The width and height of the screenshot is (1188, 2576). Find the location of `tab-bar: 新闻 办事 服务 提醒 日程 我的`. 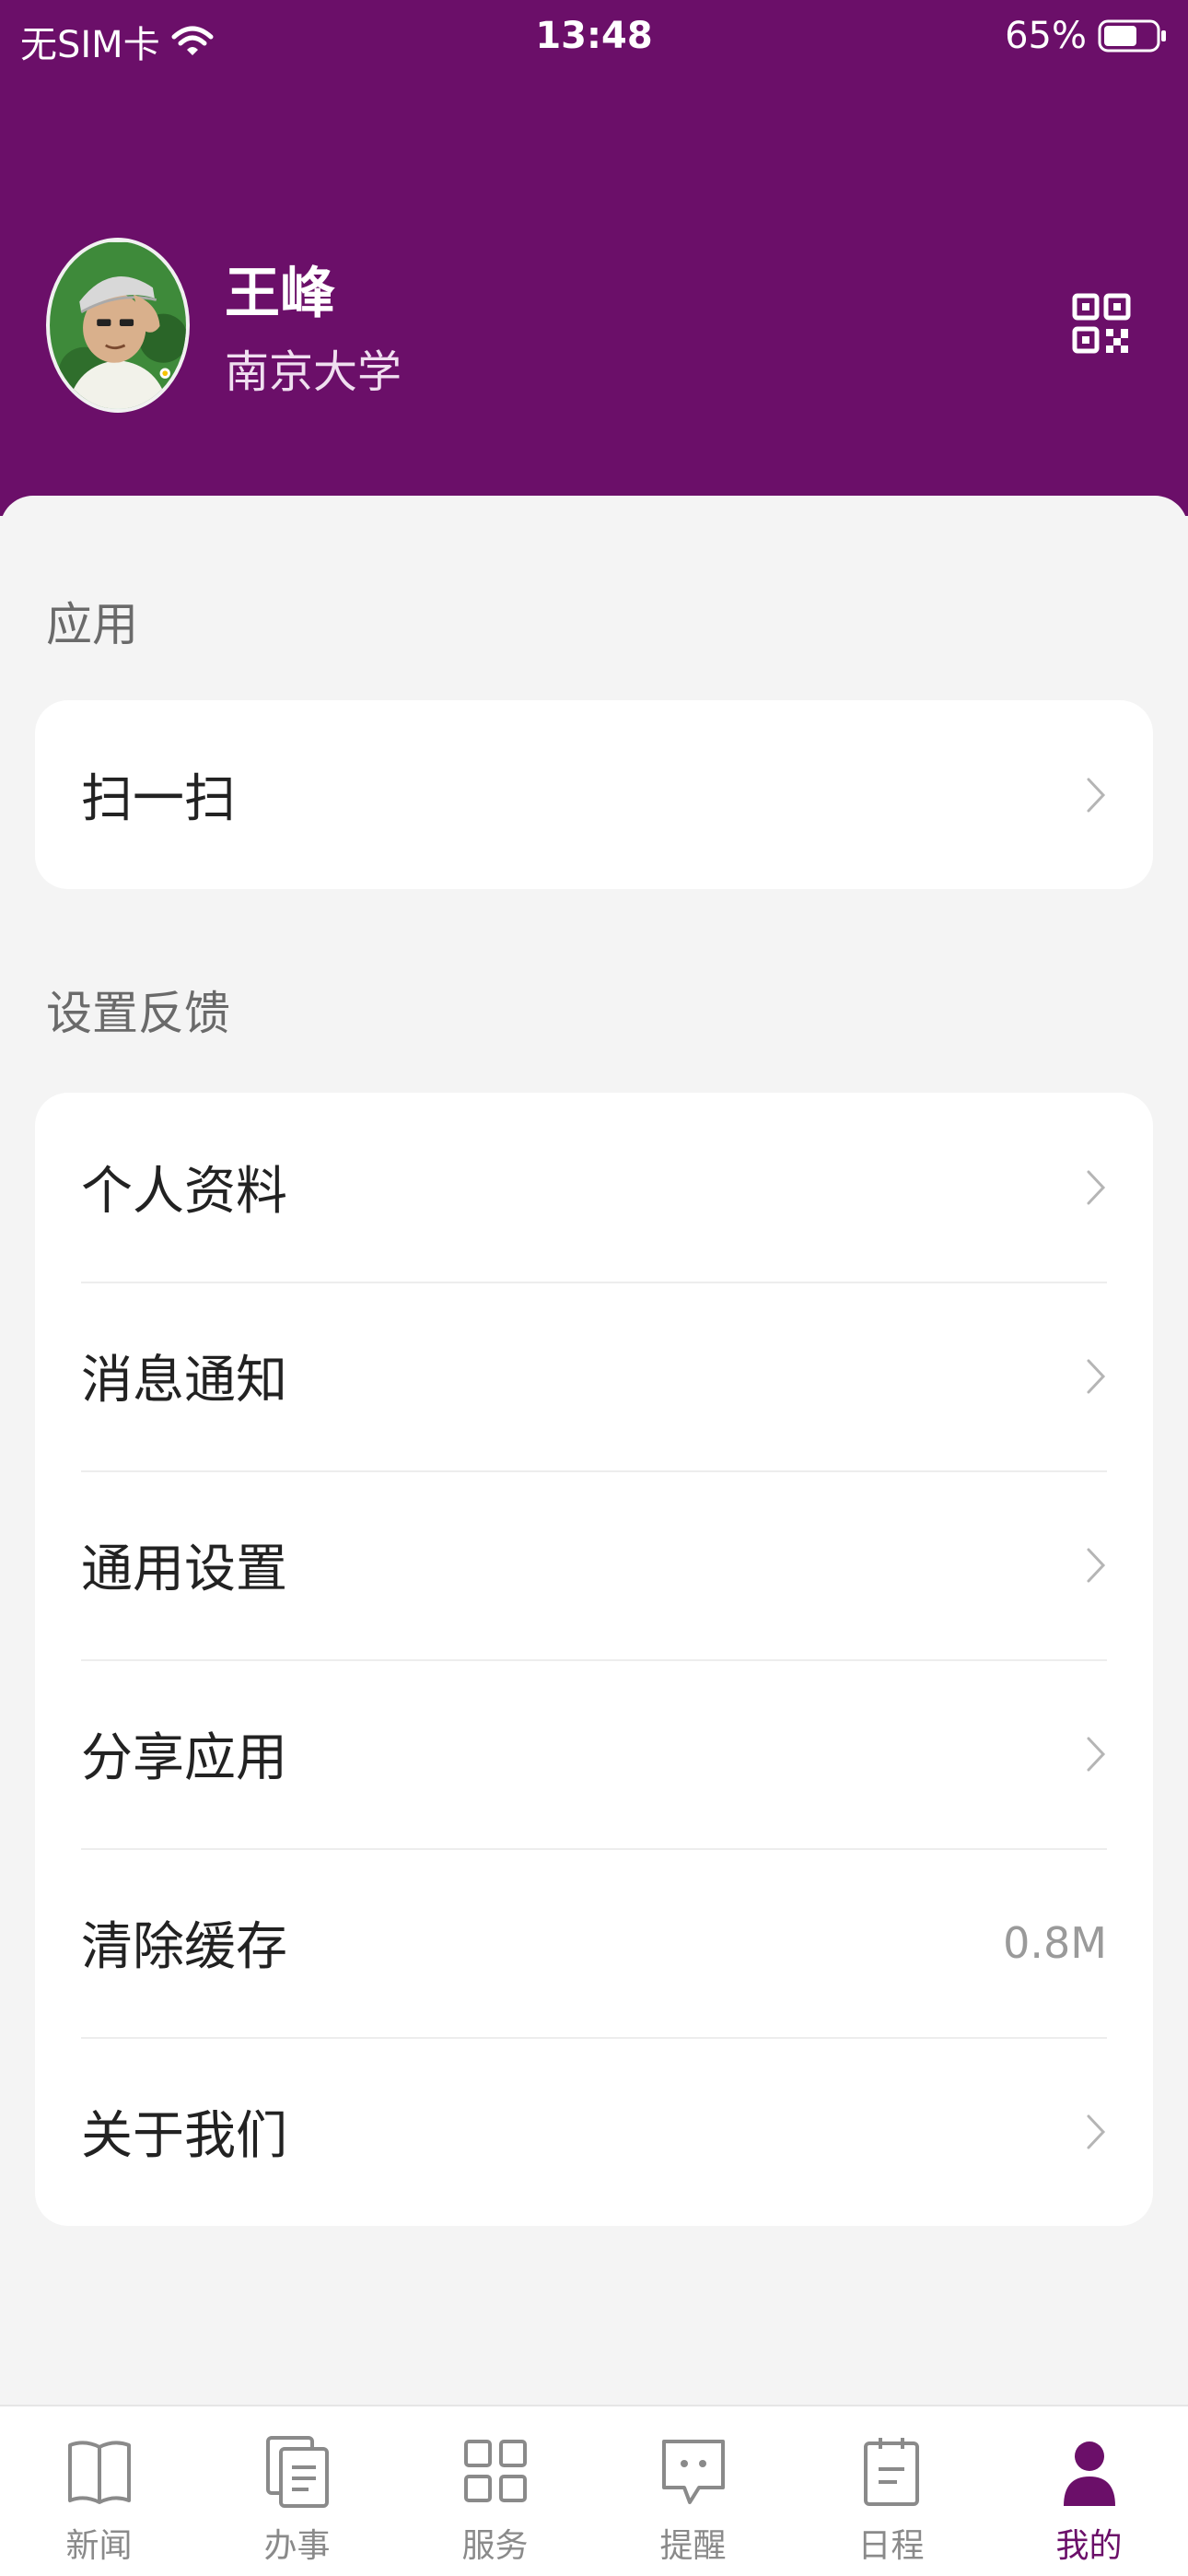

tab-bar: 新闻 办事 服务 提醒 日程 我的 is located at coordinates (594, 2491).